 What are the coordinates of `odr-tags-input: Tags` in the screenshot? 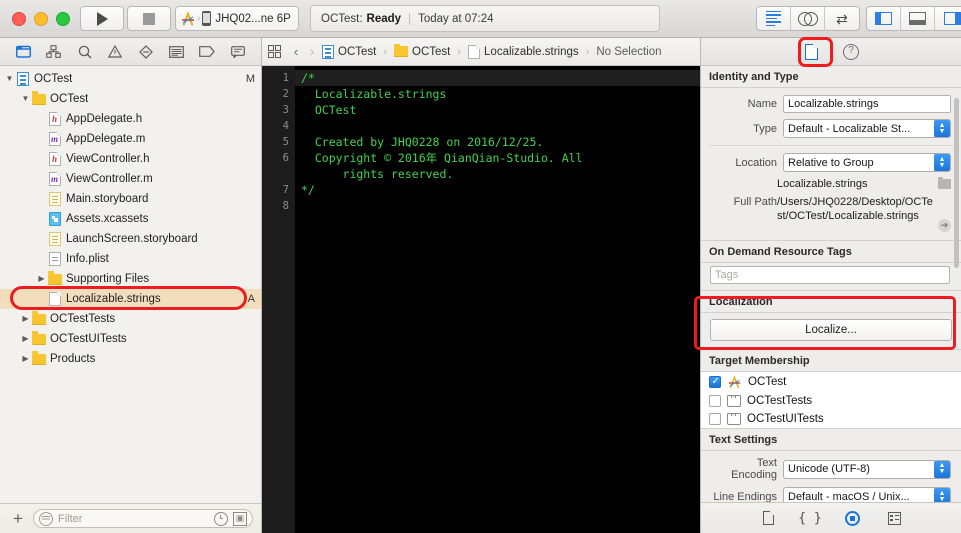 It's located at (830, 275).